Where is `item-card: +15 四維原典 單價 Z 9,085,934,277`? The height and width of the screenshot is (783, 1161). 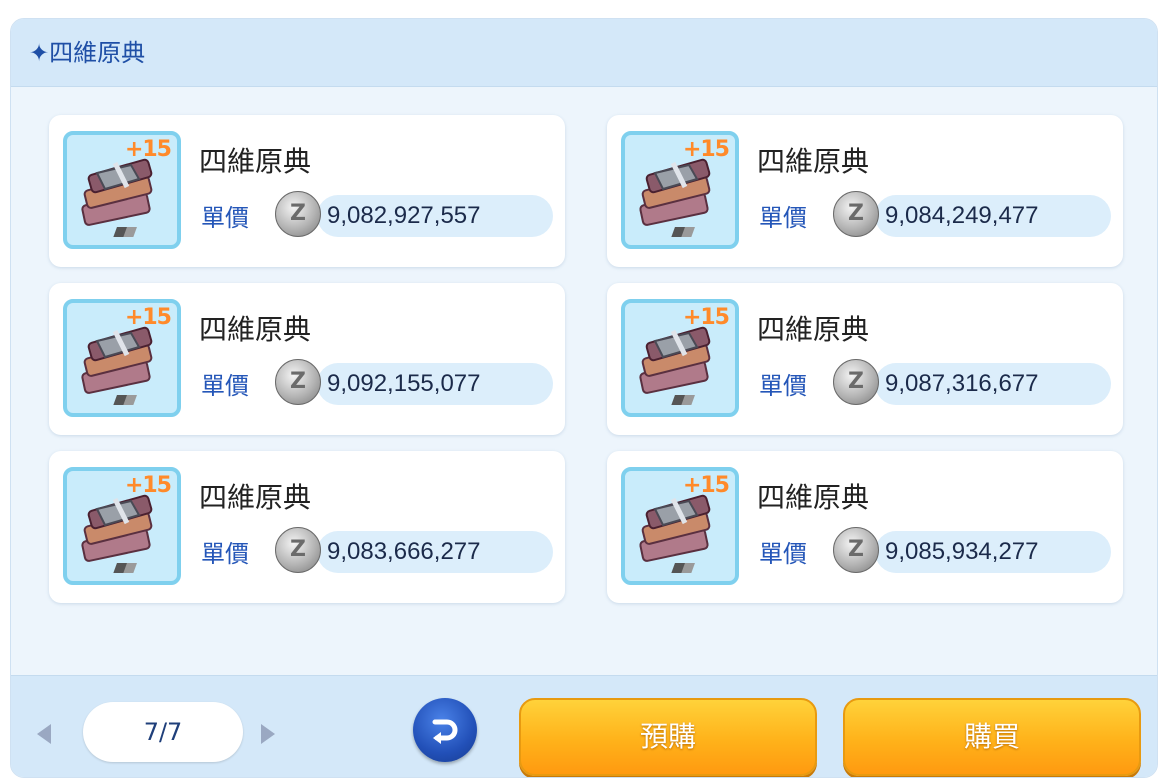 item-card: +15 四維原典 單價 Z 9,085,934,277 is located at coordinates (865, 527).